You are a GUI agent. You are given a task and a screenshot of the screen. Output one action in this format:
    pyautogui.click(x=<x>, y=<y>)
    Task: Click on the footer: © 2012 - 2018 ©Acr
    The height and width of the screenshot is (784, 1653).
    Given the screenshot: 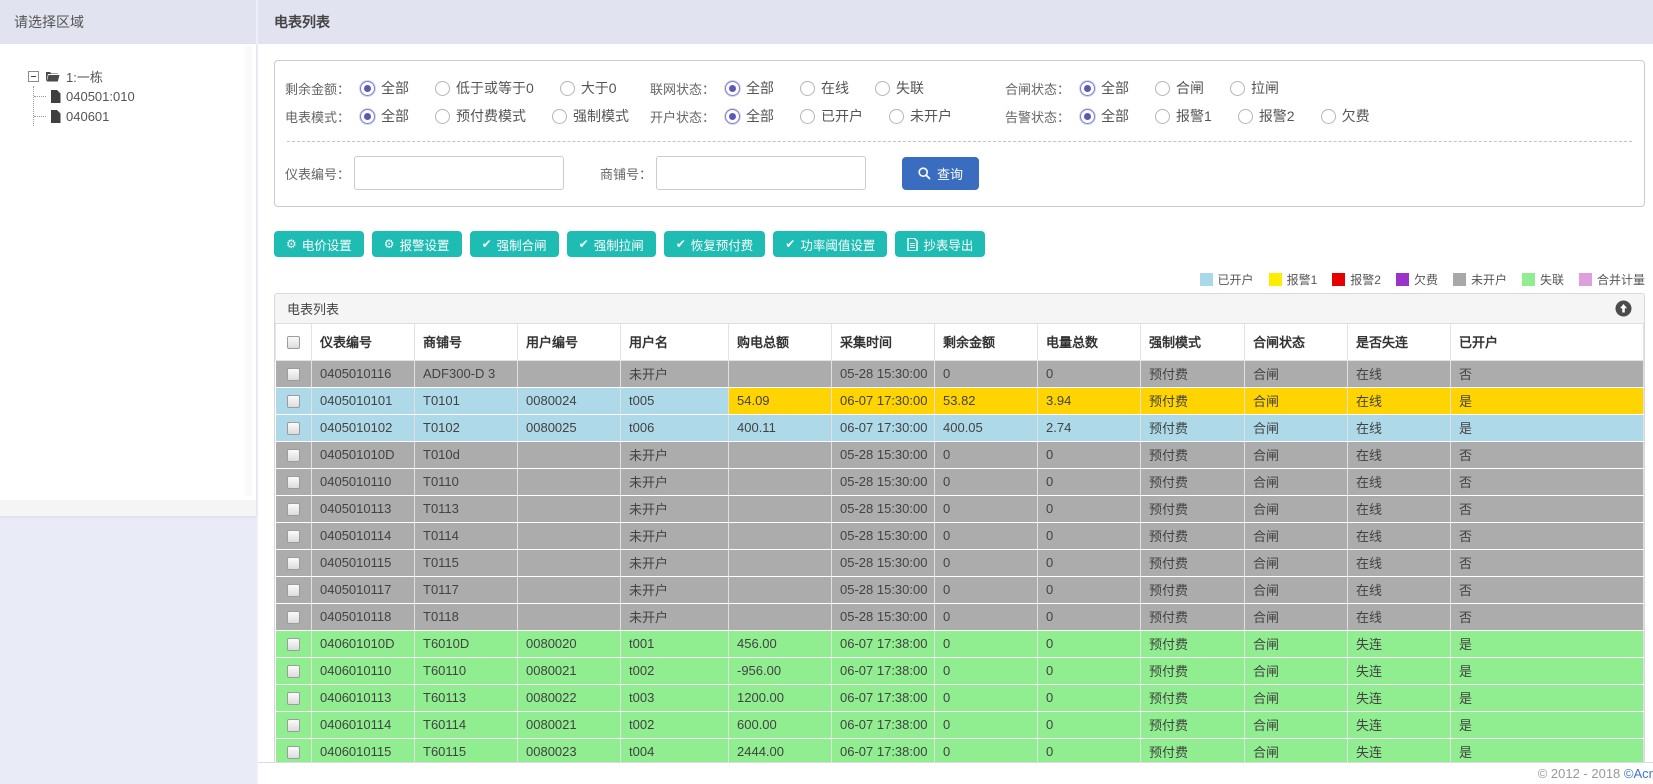 What is the action you would take?
    pyautogui.click(x=955, y=773)
    